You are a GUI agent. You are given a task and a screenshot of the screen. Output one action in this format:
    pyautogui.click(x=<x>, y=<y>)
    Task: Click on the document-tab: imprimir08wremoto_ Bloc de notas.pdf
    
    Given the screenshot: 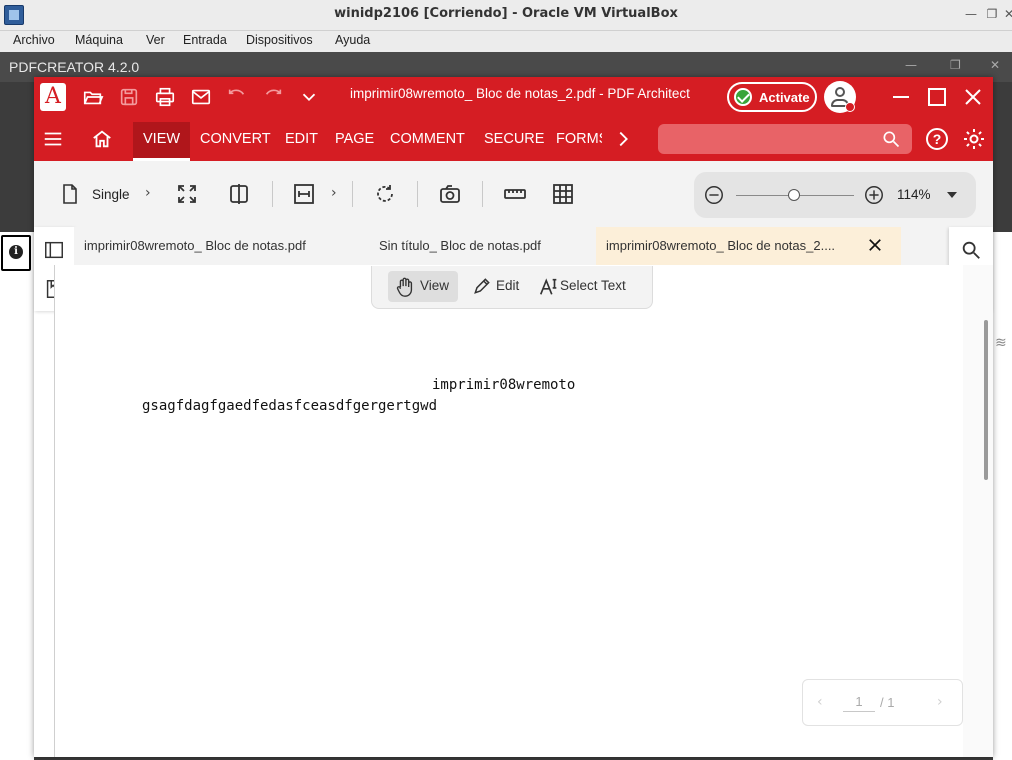 What is the action you would take?
    pyautogui.click(x=195, y=246)
    